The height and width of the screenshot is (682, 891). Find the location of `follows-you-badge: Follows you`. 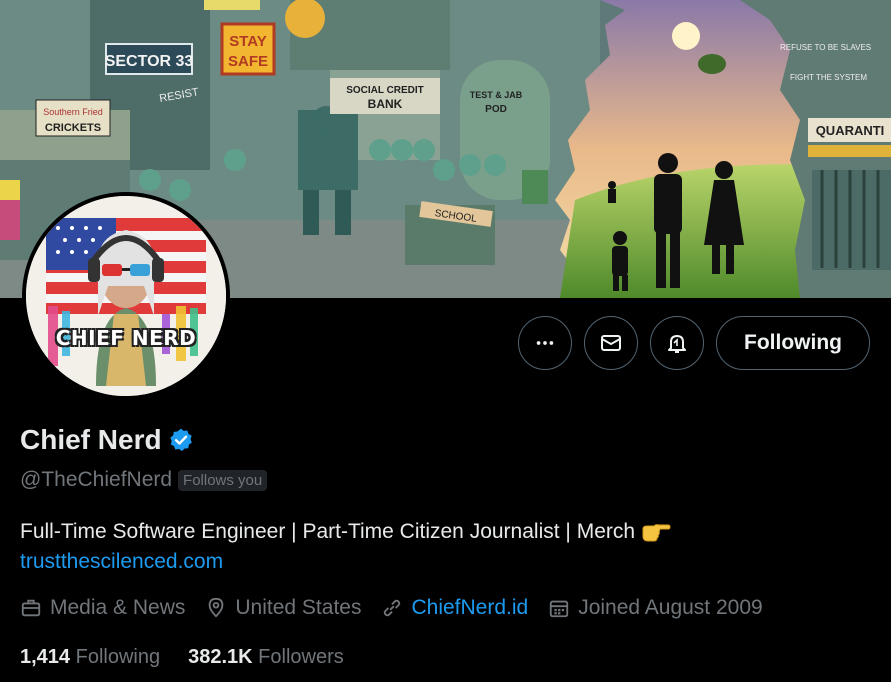

follows-you-badge: Follows you is located at coordinates (223, 480).